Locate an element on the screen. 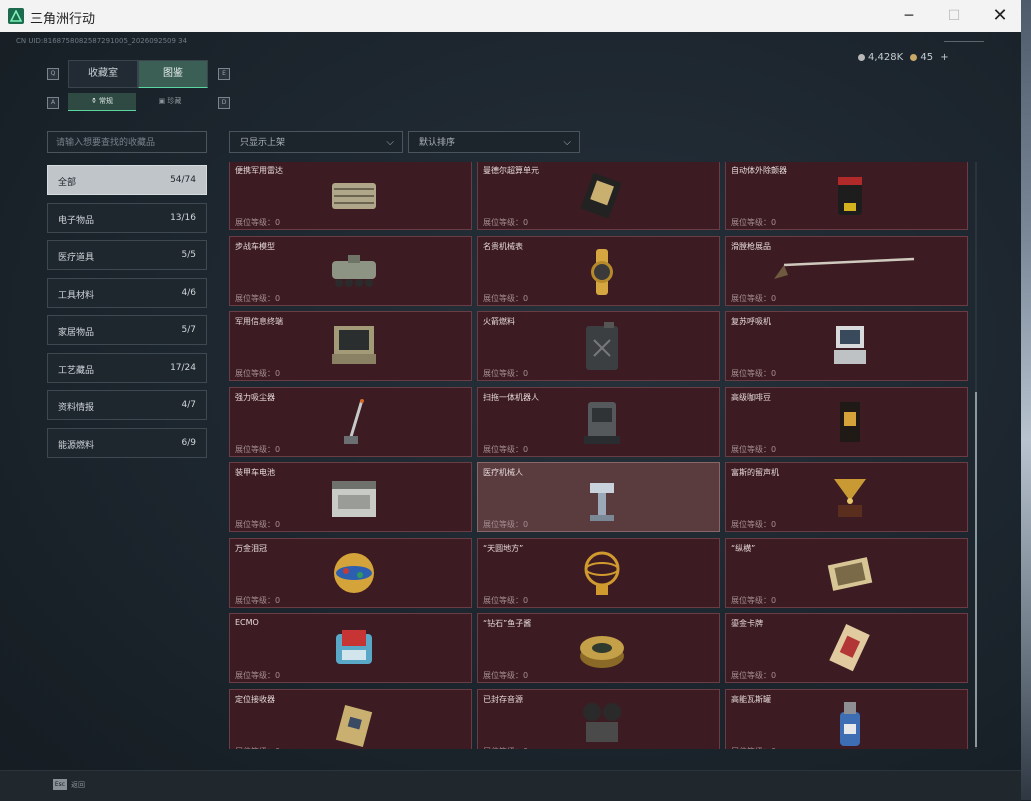 Image resolution: width=1031 pixels, height=801 pixels. category-item: 能源燃料 6/9 is located at coordinates (127, 442).